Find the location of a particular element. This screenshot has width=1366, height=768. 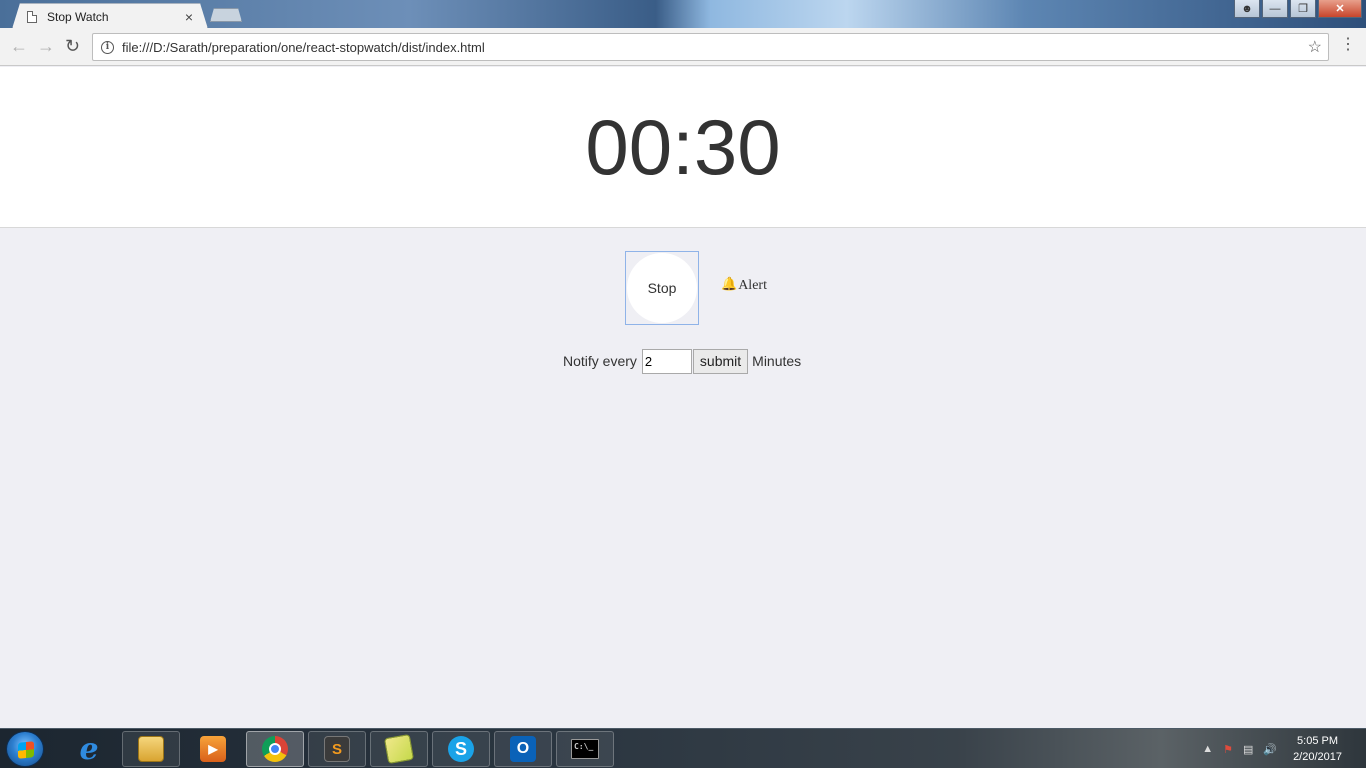

alert-label: Alert is located at coordinates (752, 285).